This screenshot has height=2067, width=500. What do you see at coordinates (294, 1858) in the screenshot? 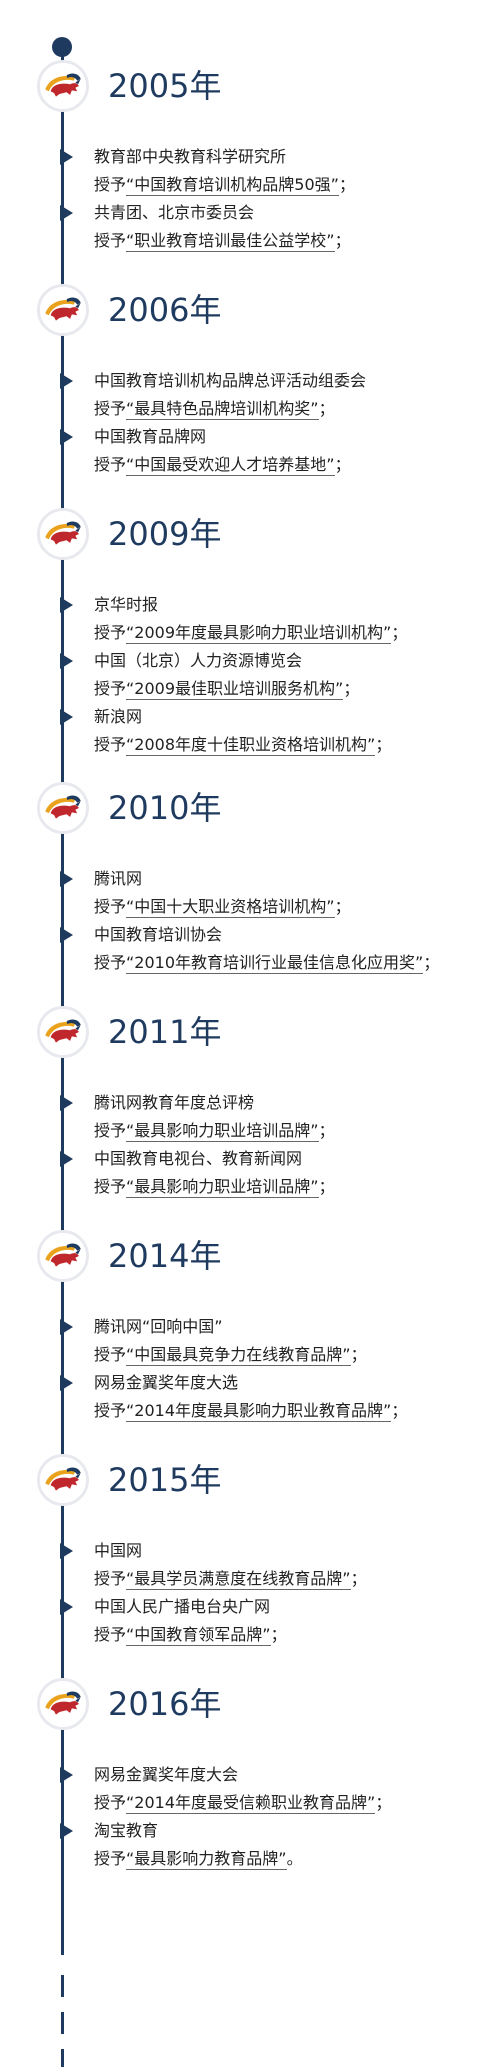
I see `award-suffix: 。` at bounding box center [294, 1858].